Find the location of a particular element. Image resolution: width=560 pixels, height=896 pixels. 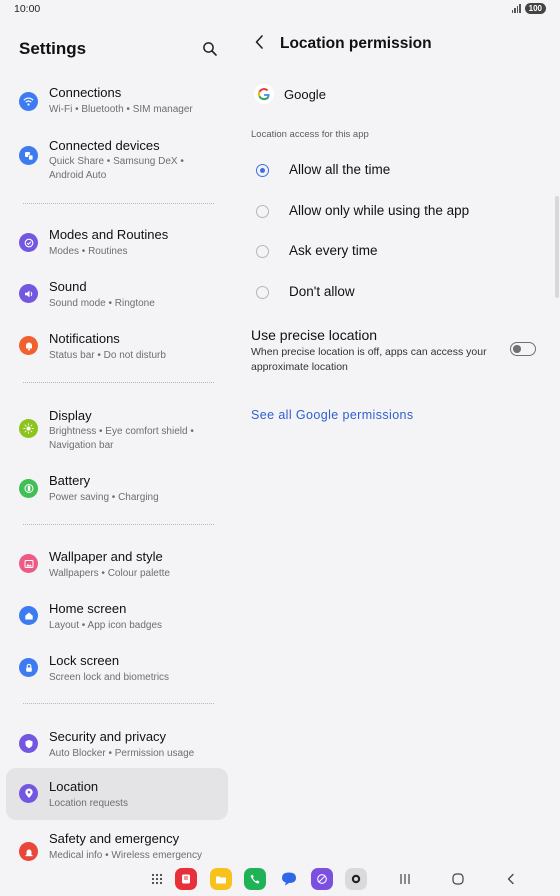

camera-app-icon is located at coordinates (356, 879).